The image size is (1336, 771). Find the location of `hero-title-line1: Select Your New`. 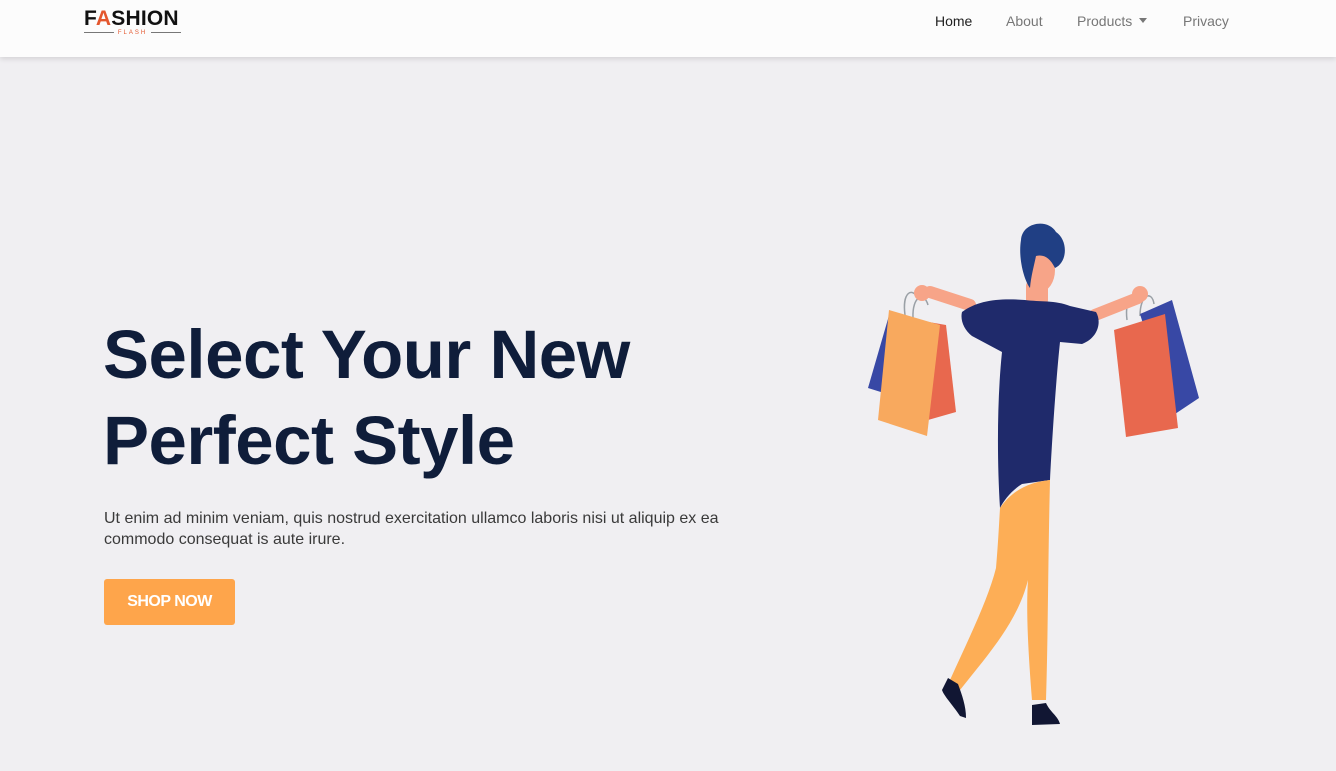

hero-title-line1: Select Your New is located at coordinates (366, 354).